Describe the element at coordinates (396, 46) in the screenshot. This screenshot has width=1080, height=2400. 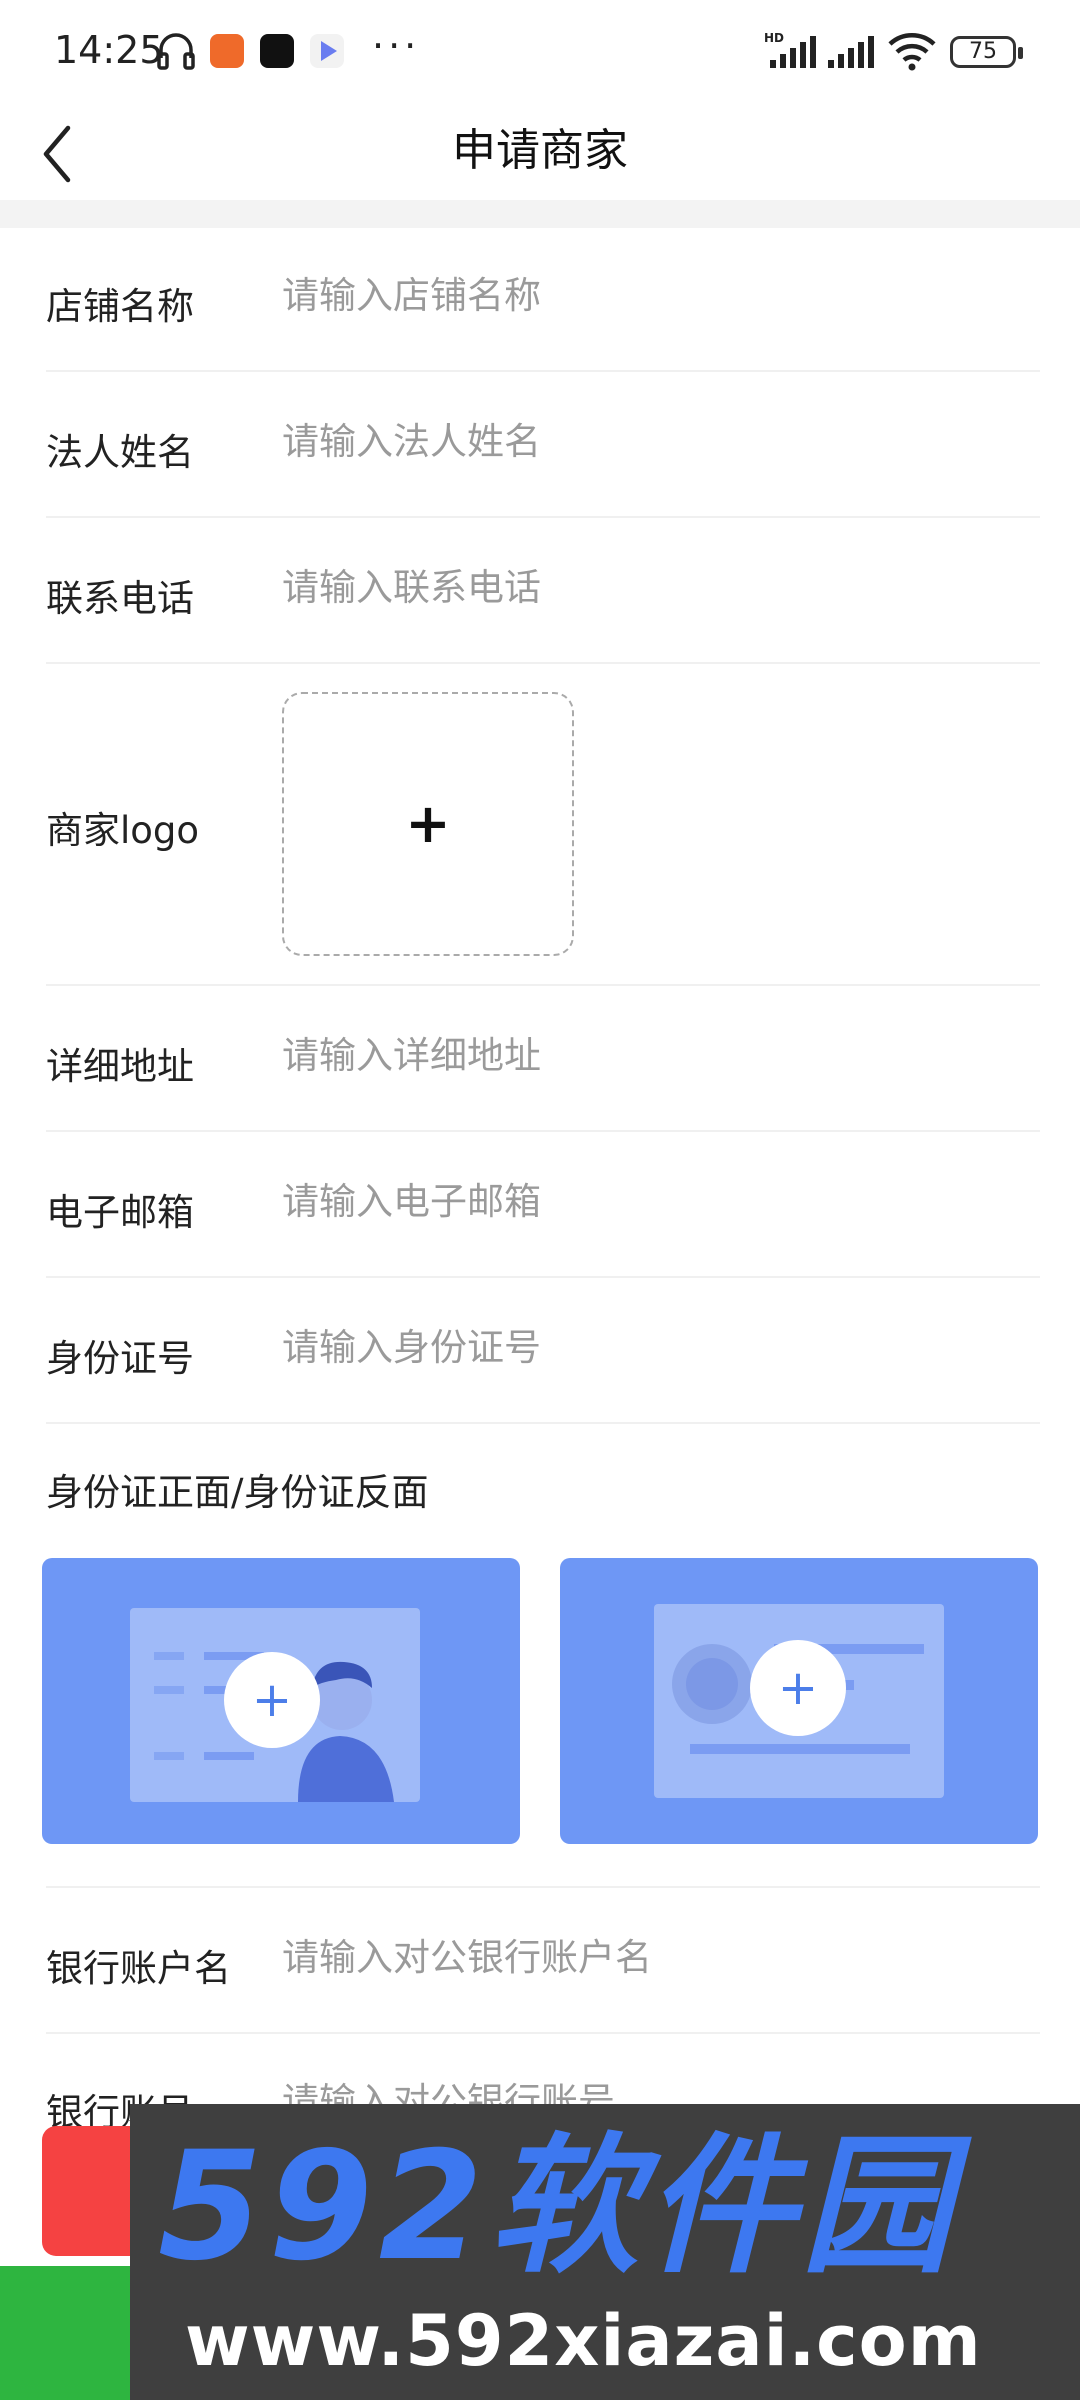
I see `more-dots-icon: ···` at that location.